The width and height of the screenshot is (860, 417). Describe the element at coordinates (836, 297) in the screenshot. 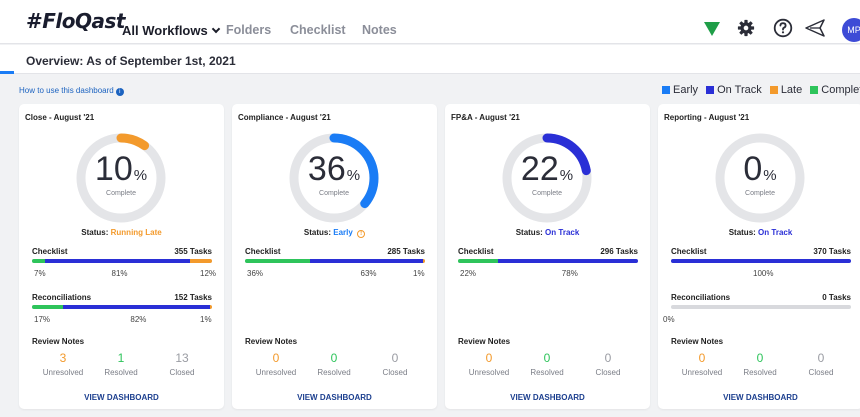

I see `reconciliations-task-count: 0 Tasks` at that location.